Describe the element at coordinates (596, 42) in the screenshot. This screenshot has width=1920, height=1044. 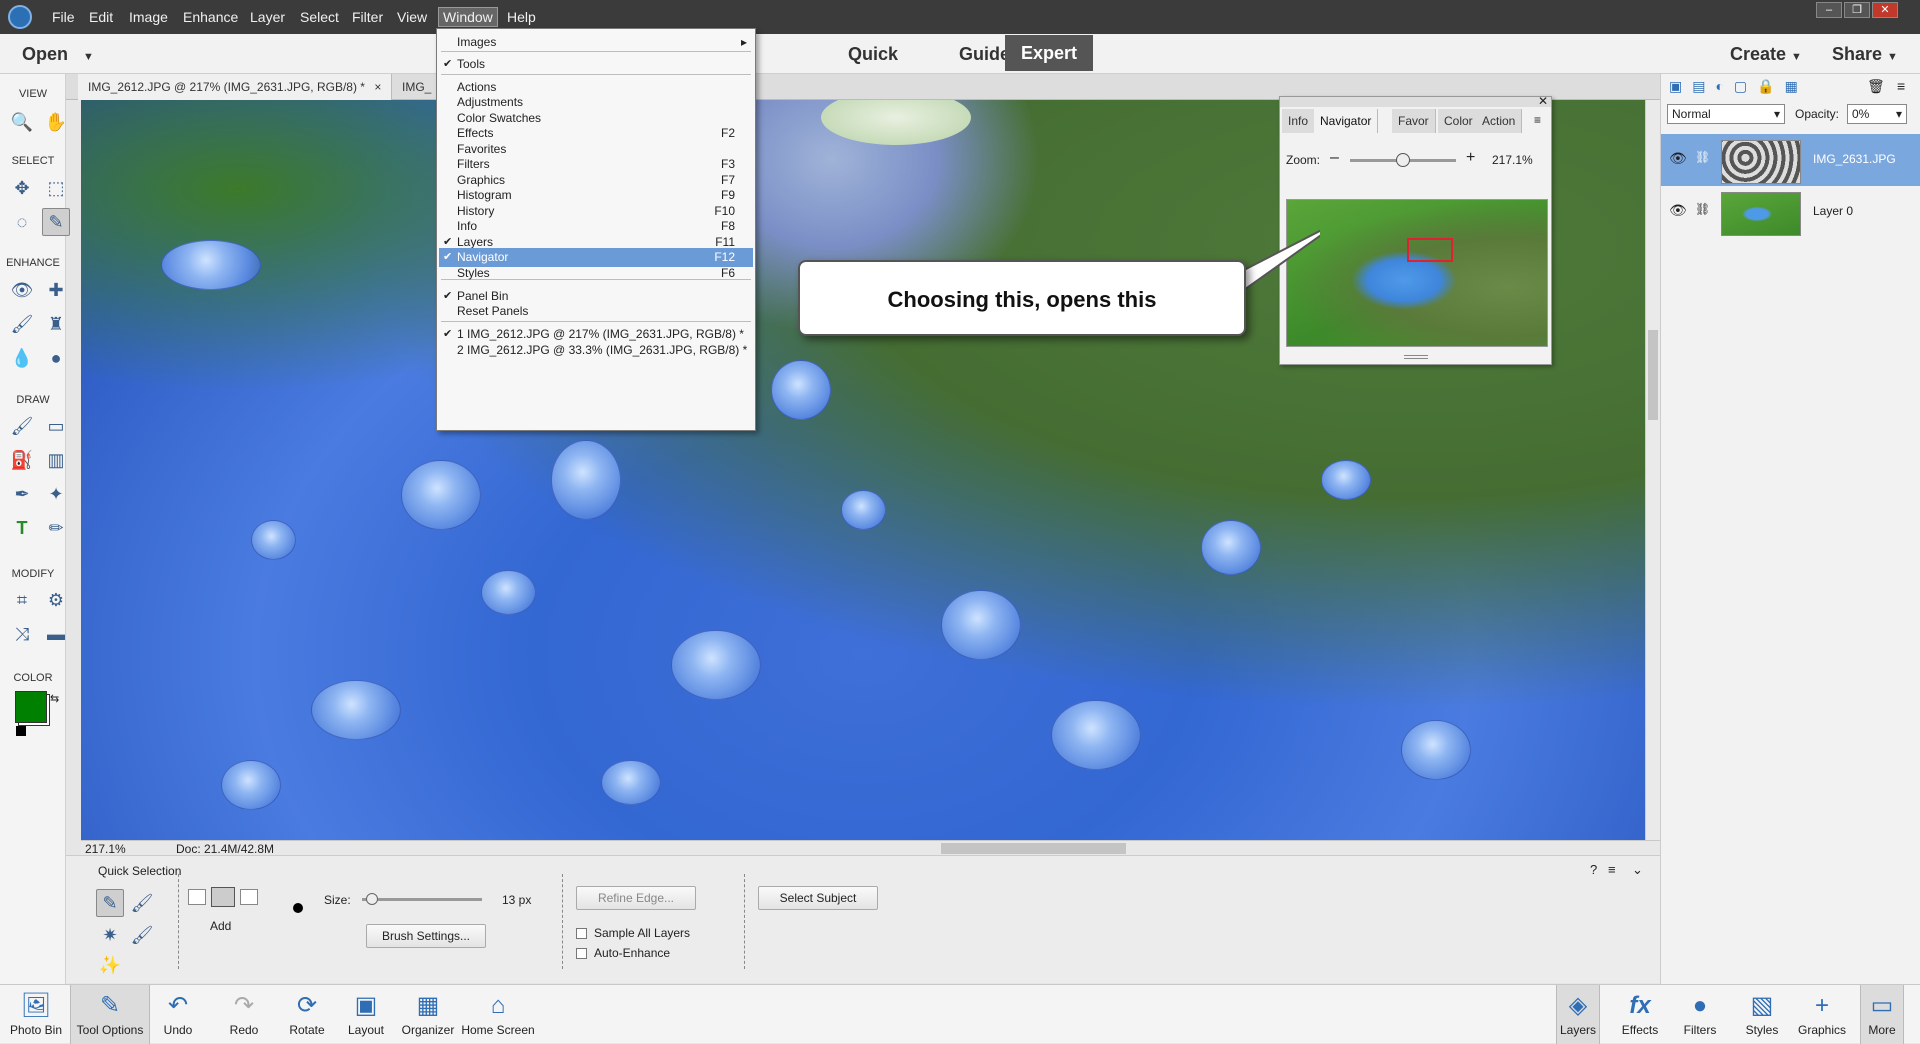
I see `menu-item-images: Images ▸` at that location.